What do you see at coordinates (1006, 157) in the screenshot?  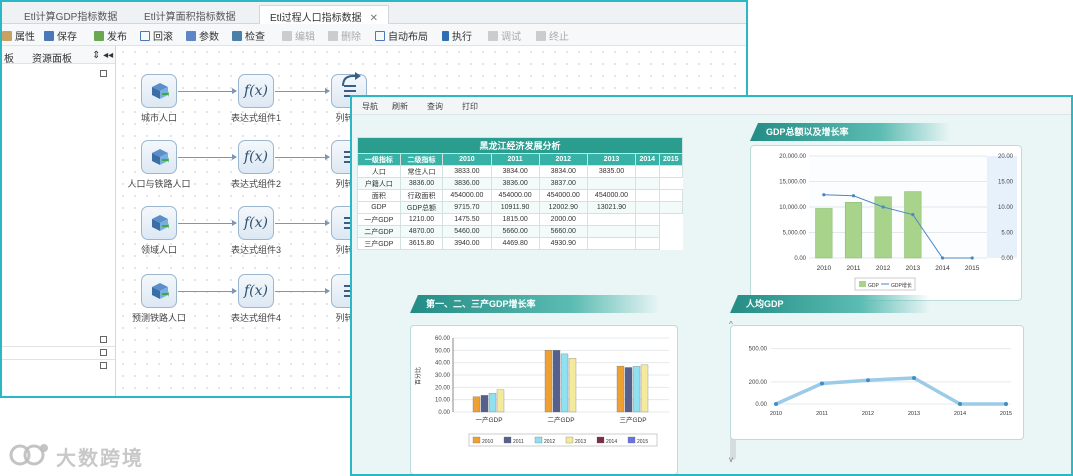 I see `y2-tick-label: 20.00` at bounding box center [1006, 157].